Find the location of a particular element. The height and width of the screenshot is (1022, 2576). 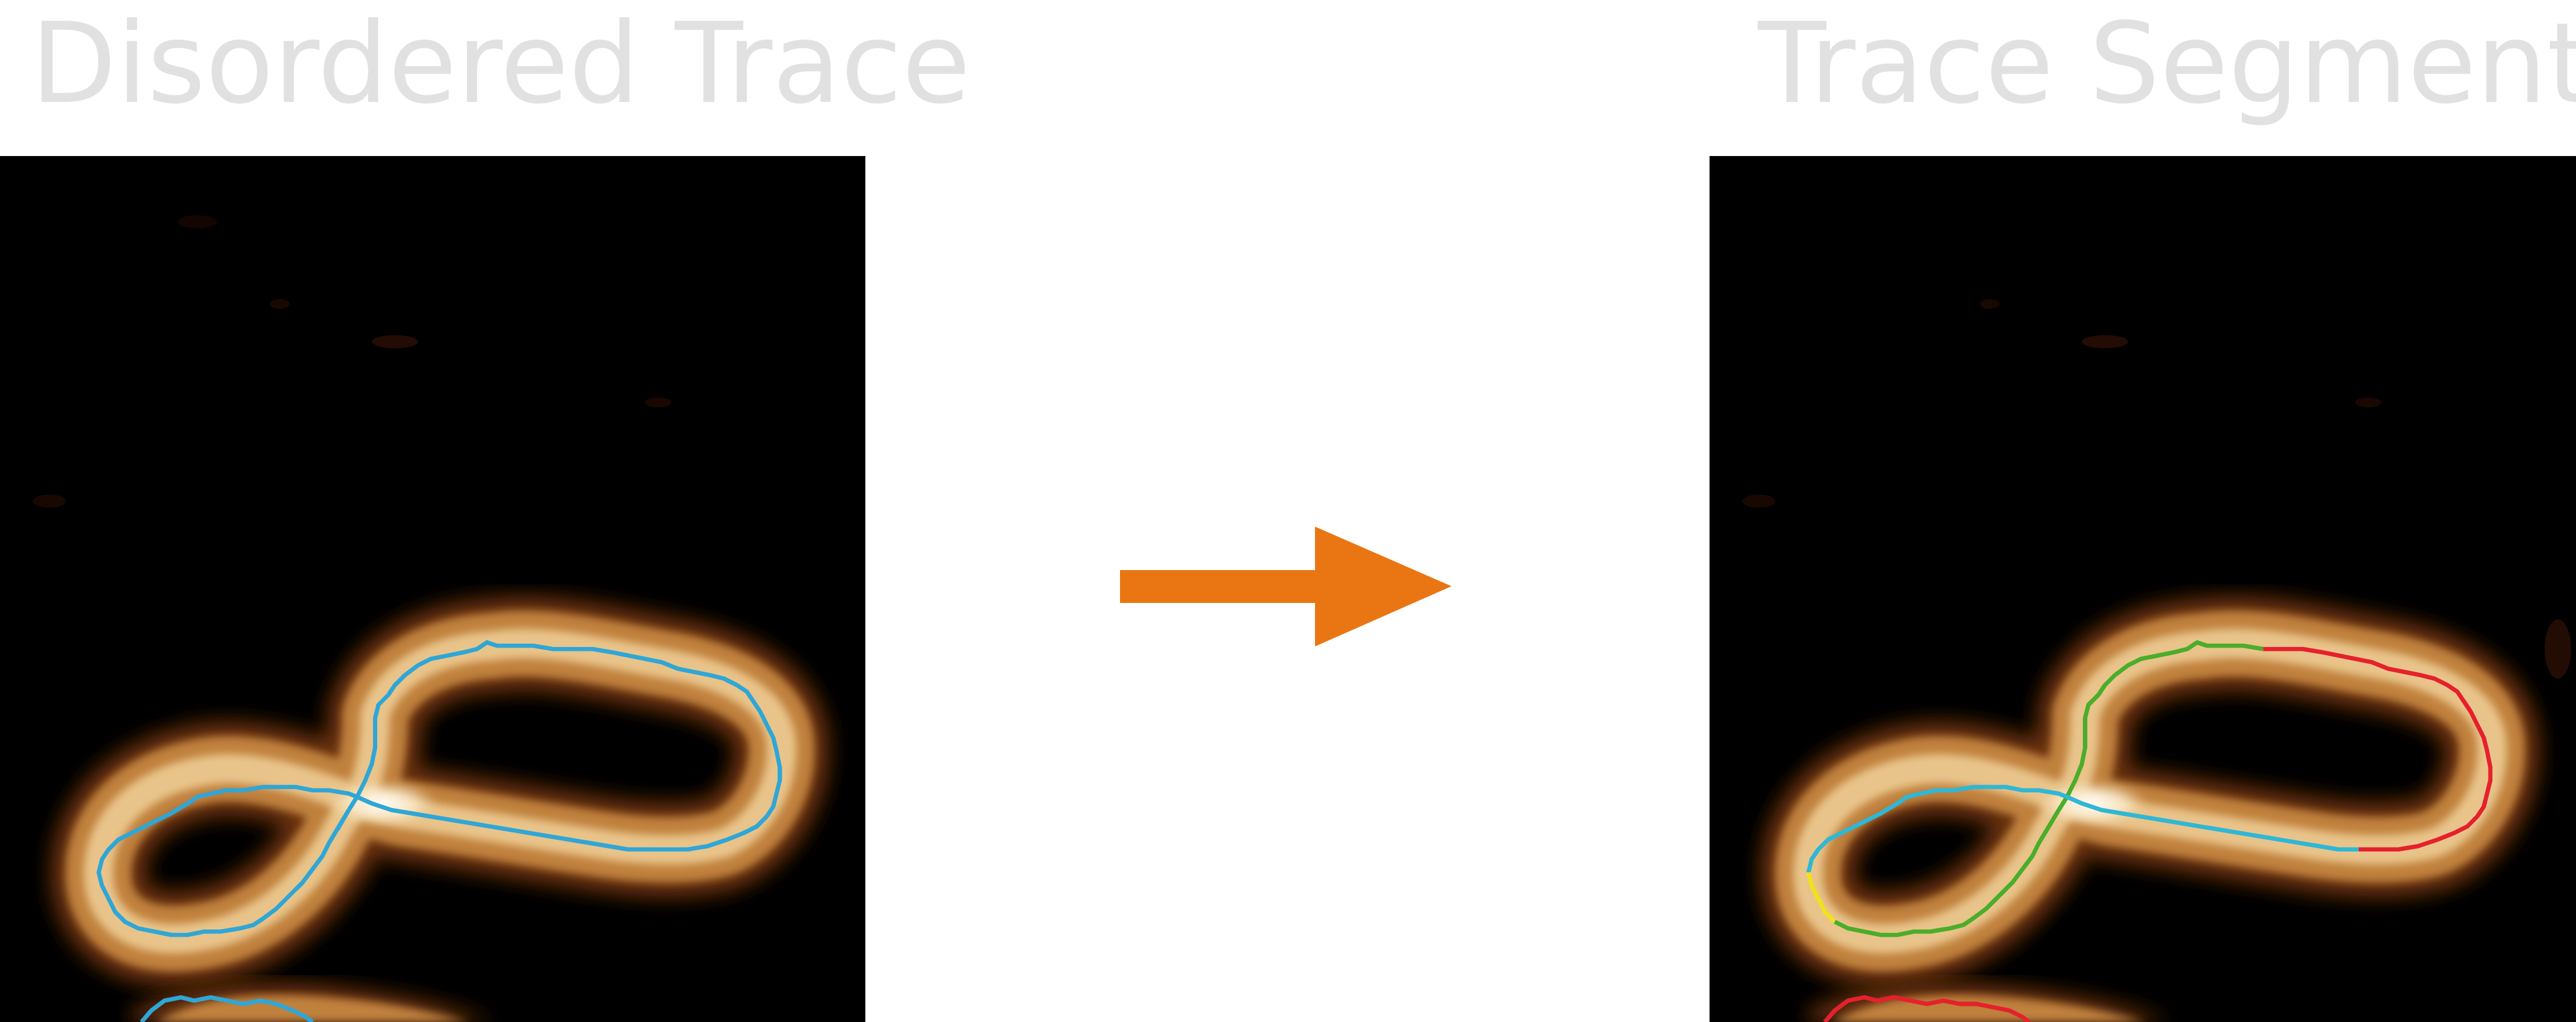

arrow-shape is located at coordinates (1286, 586).